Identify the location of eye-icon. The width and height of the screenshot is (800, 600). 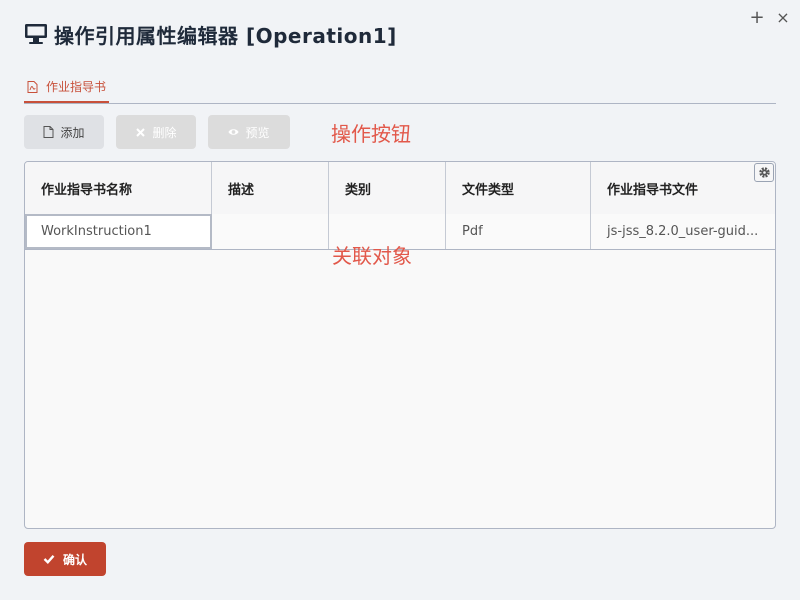
(234, 132).